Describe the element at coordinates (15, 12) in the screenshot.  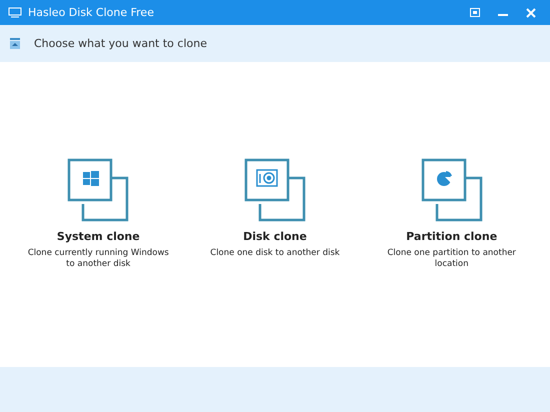
I see `monitor-icon` at that location.